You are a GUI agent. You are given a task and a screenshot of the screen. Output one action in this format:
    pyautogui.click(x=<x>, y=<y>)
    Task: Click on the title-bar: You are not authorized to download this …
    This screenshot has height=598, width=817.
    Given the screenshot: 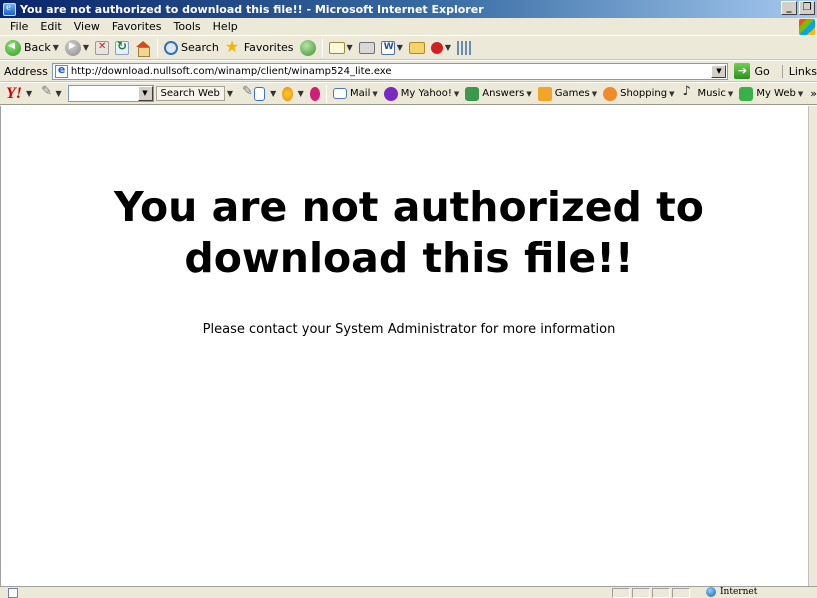 What is the action you would take?
    pyautogui.click(x=408, y=9)
    